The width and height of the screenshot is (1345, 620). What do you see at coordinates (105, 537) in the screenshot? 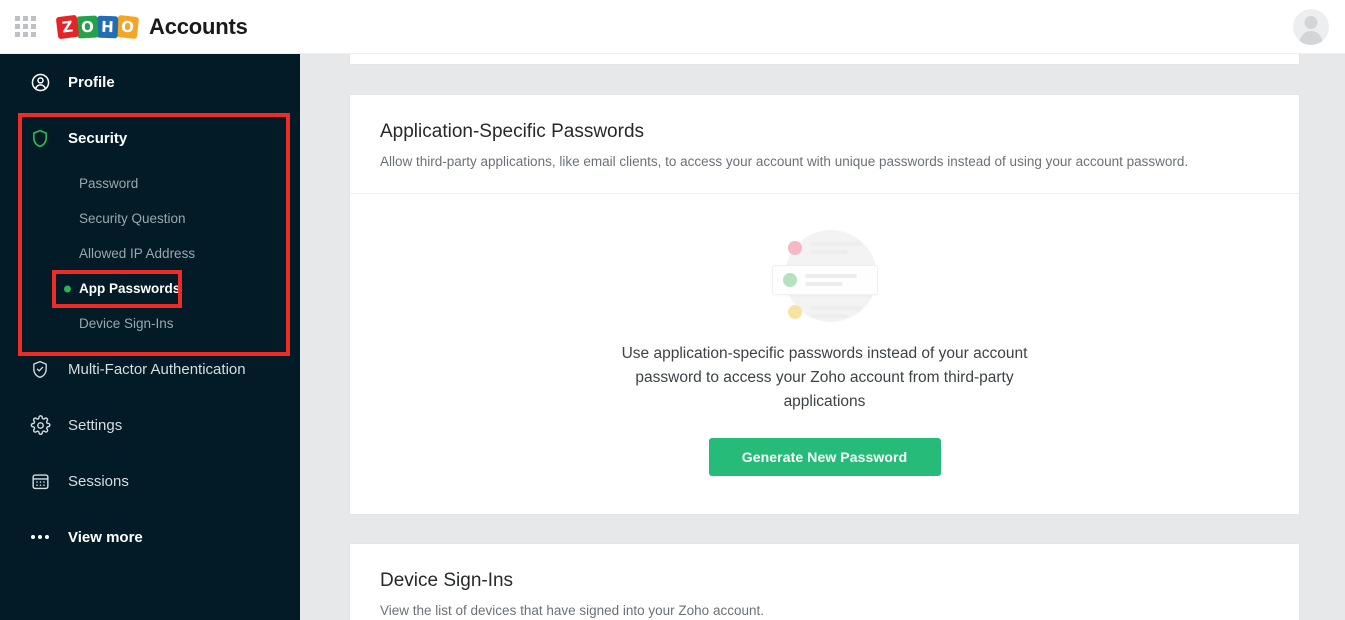
I see `sidebar-item-label: View more` at bounding box center [105, 537].